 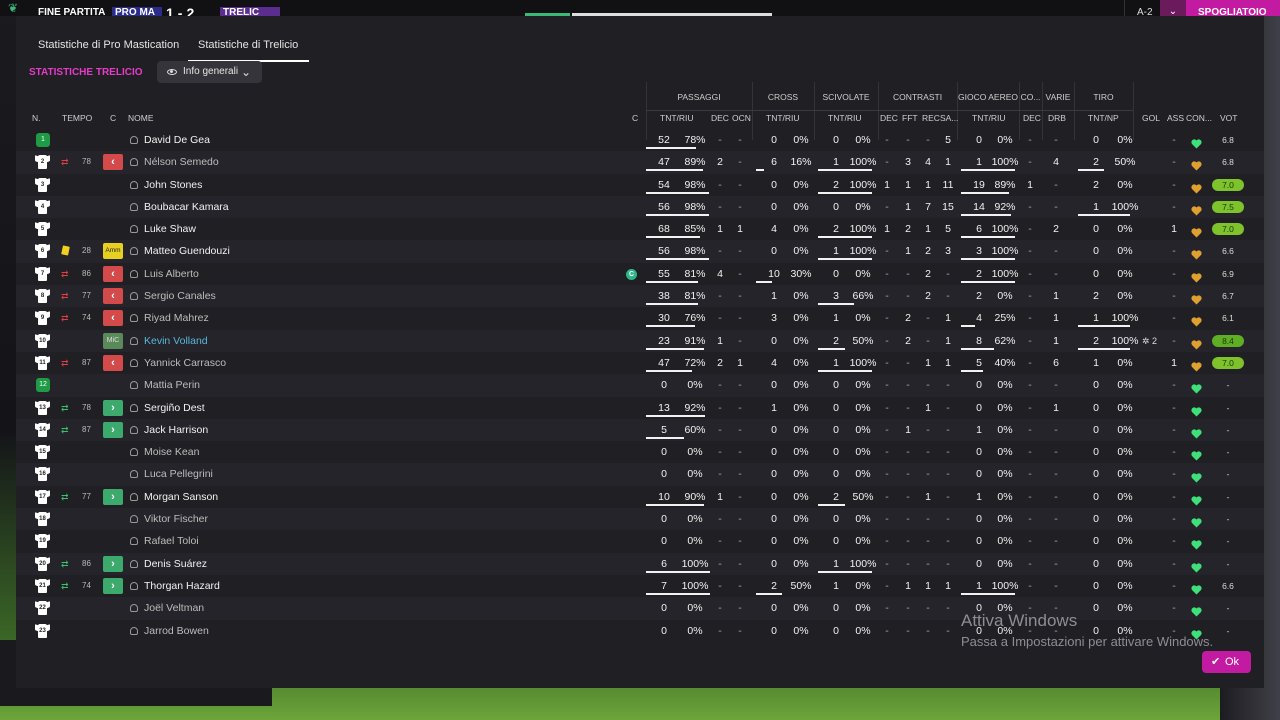 I want to click on 12: 5, so click(x=948, y=229).